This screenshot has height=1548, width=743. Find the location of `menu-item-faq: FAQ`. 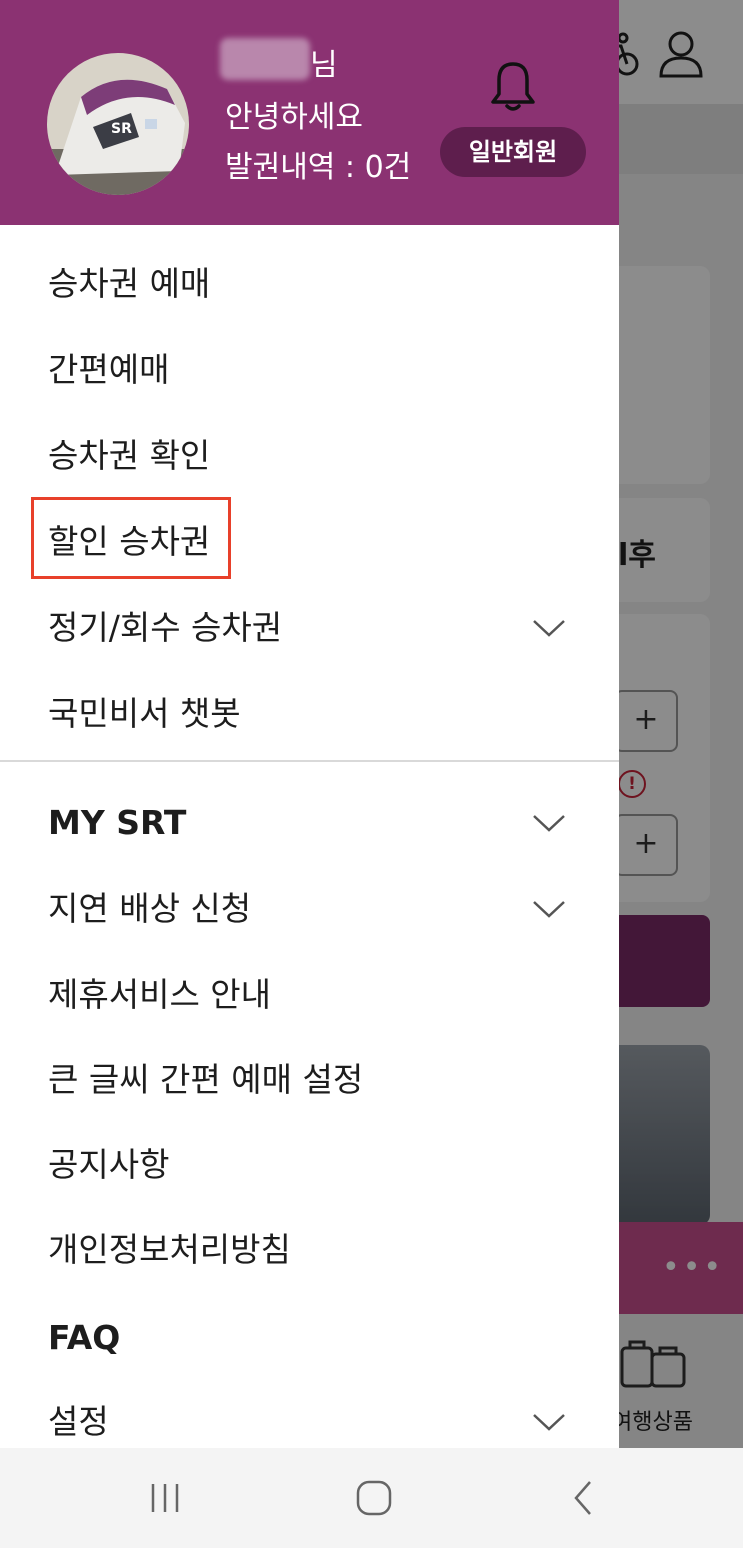

menu-item-faq: FAQ is located at coordinates (309, 1338).